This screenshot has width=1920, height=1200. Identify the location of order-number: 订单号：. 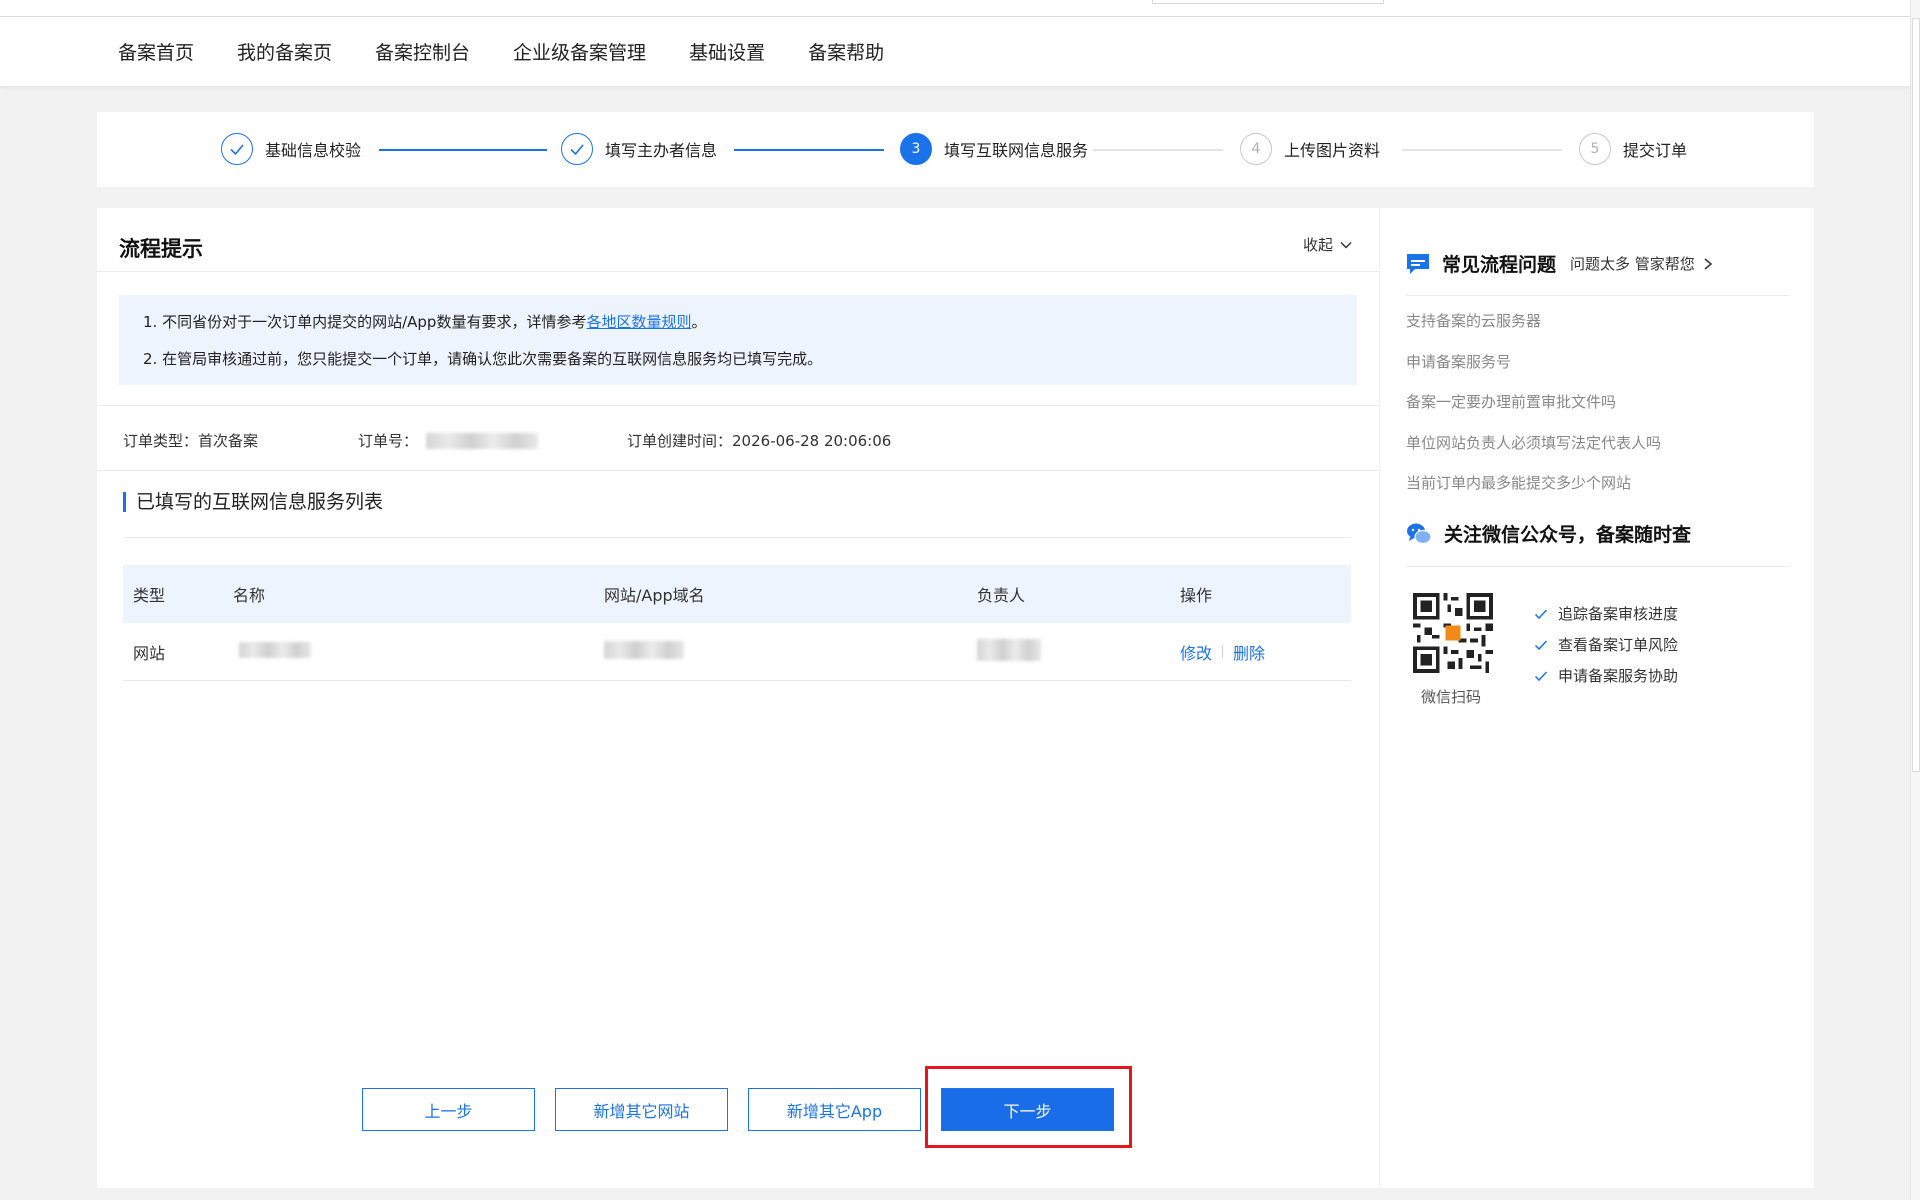
(448, 440).